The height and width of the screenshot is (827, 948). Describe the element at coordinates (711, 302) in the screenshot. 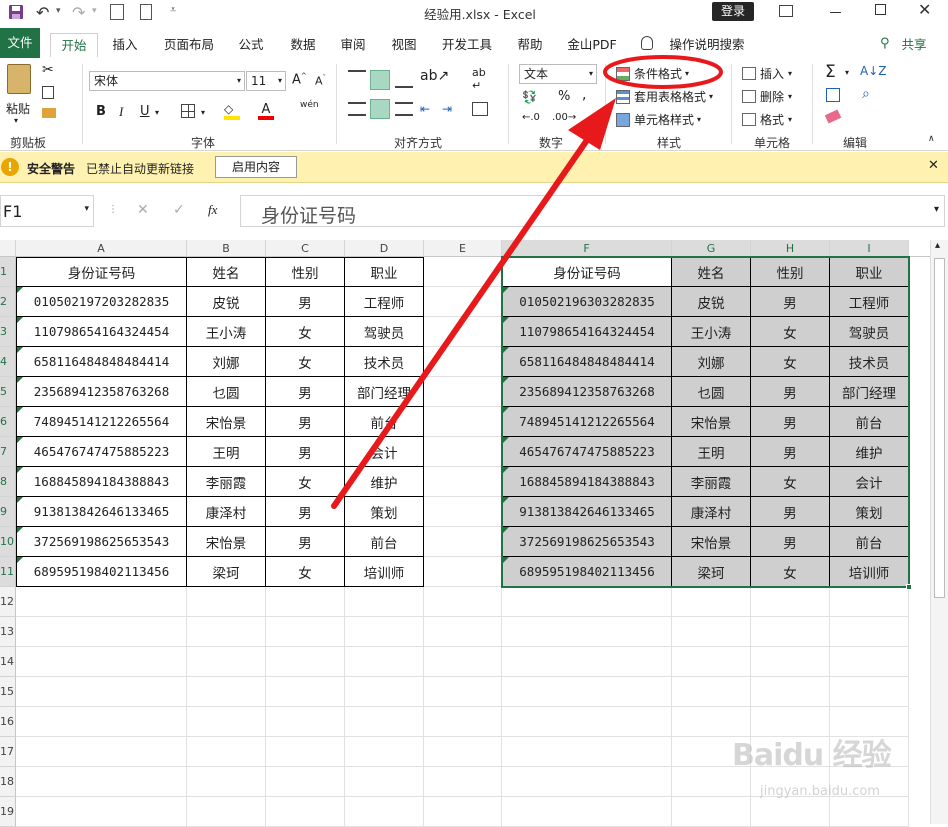

I see `cell-g2: 皮锐` at that location.